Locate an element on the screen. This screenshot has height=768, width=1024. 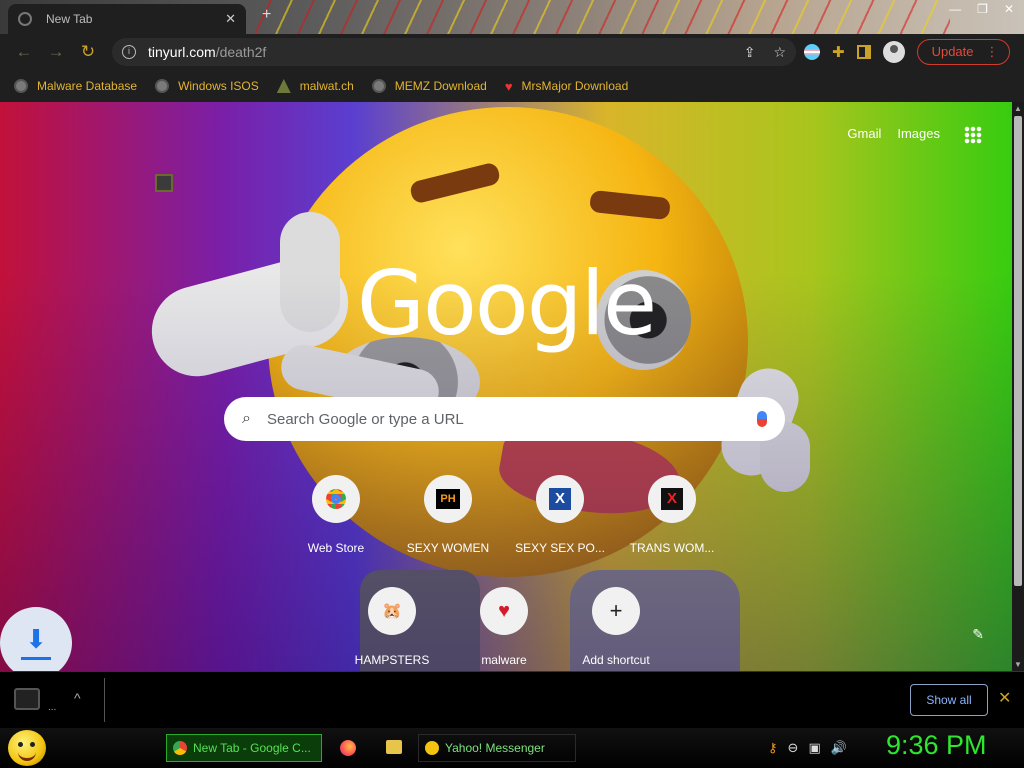
shortcut-add: + Add shortcut is located at coordinates (616, 627).